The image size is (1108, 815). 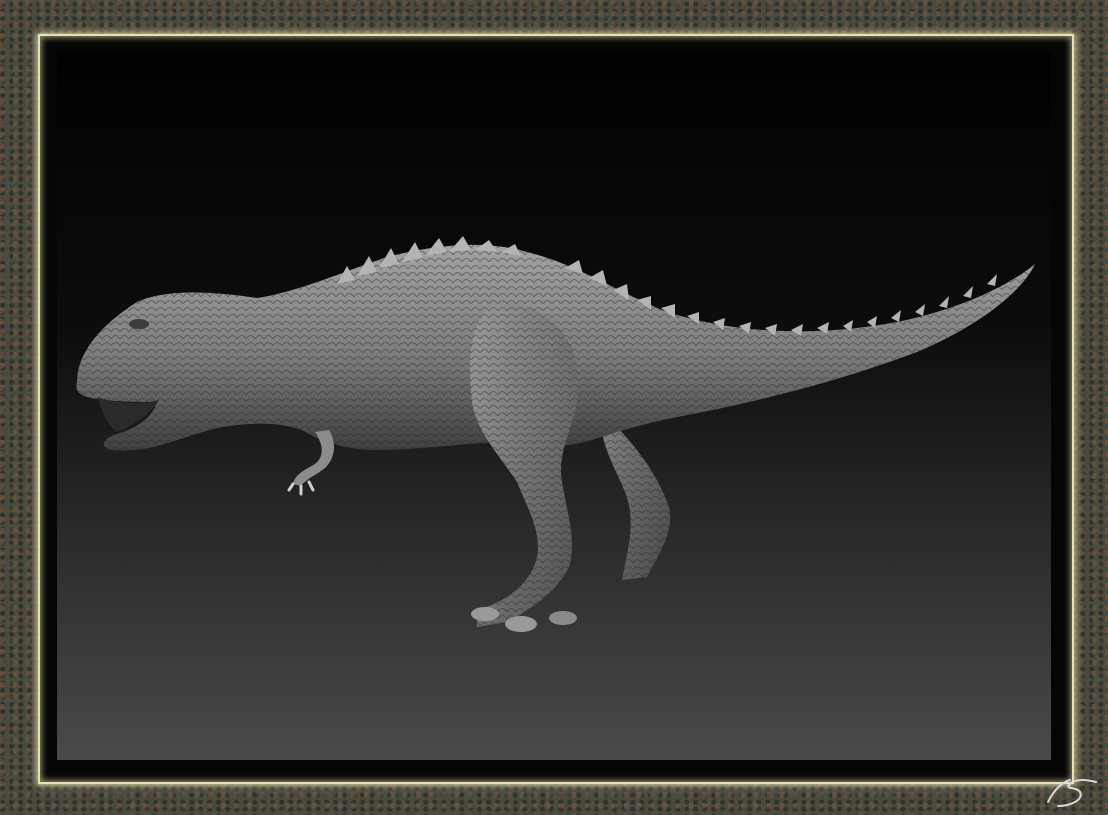 What do you see at coordinates (139, 324) in the screenshot?
I see `eye` at bounding box center [139, 324].